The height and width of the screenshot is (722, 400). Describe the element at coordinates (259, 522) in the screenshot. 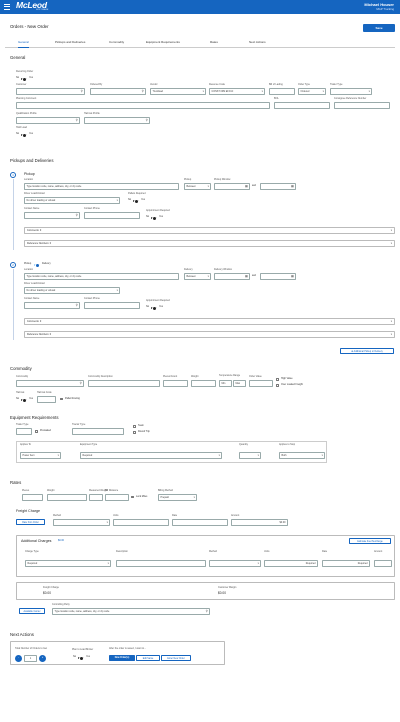

I see `amount-input: $0.00` at that location.